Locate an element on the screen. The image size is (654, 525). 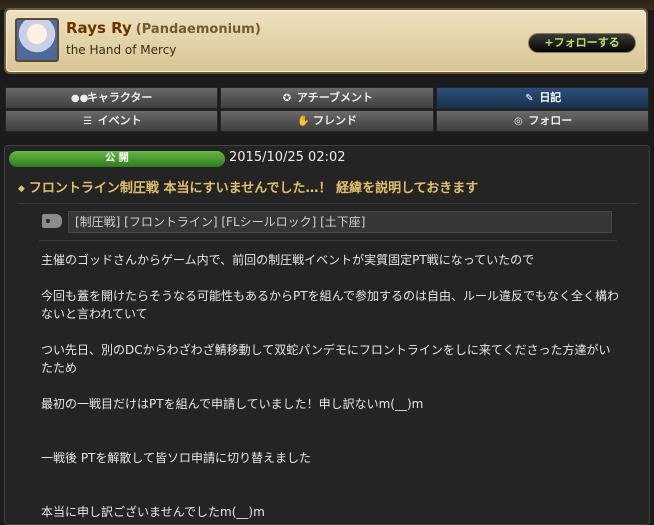
post-paragraph: 一戦後 PTを解散して皆ソロ申請に切り替えました is located at coordinates (176, 458).